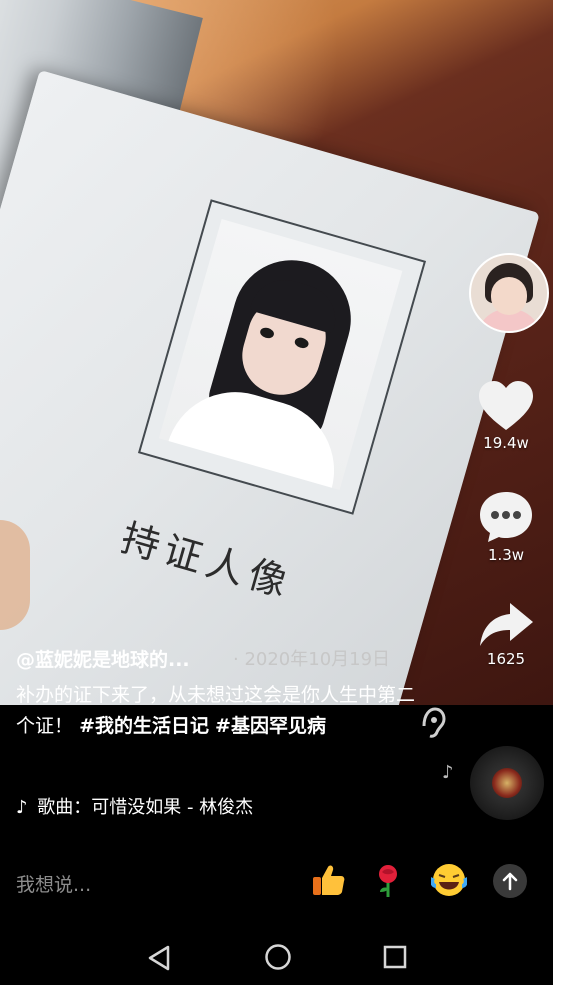  Describe the element at coordinates (509, 296) in the screenshot. I see `avatar-face` at that location.